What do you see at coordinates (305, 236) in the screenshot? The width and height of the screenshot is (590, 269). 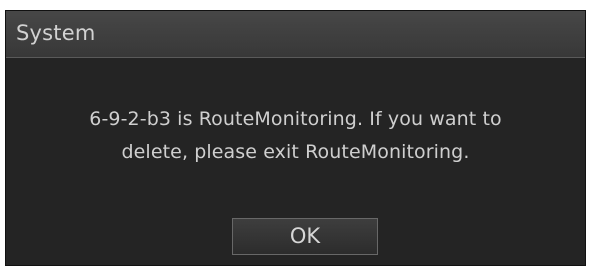 I see `ok-button: OK` at bounding box center [305, 236].